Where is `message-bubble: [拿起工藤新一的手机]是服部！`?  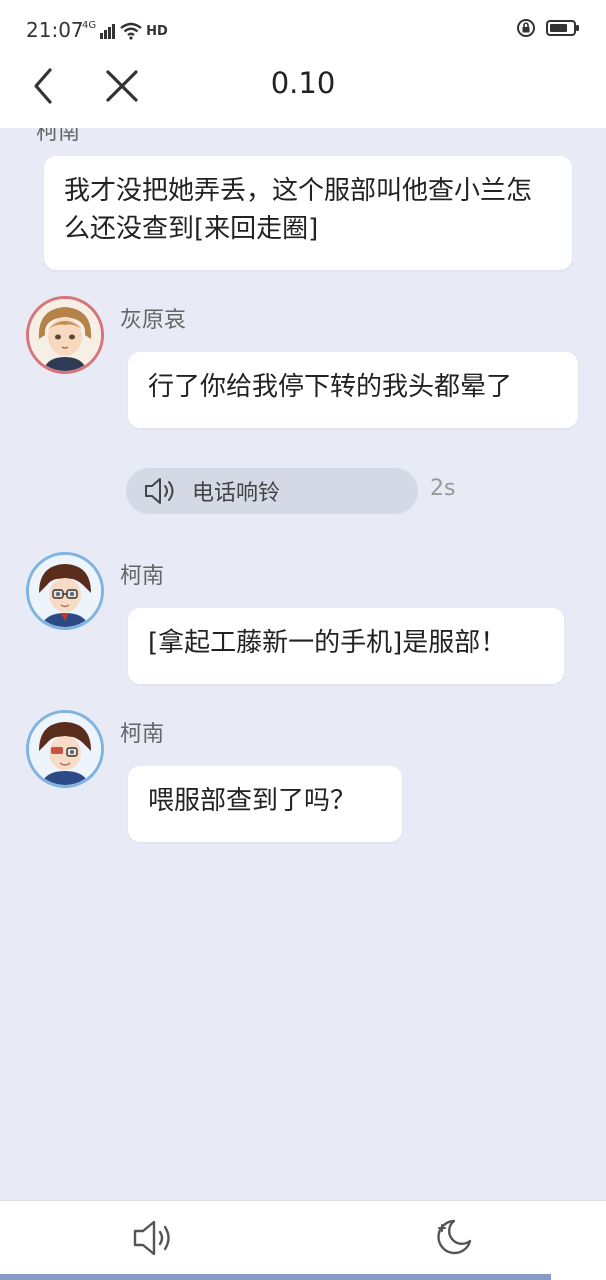 message-bubble: [拿起工藤新一的手机]是服部！ is located at coordinates (346, 646).